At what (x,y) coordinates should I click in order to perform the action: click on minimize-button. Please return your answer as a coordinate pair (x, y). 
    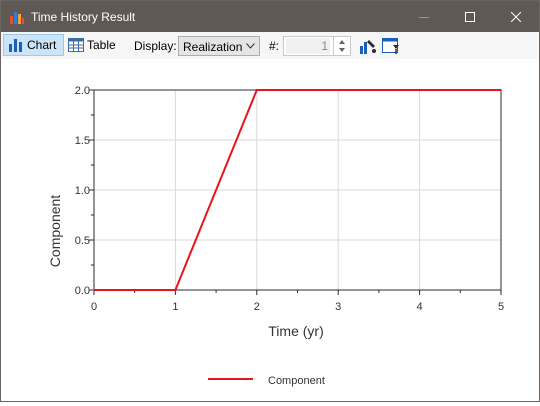
    Looking at the image, I should click on (424, 16).